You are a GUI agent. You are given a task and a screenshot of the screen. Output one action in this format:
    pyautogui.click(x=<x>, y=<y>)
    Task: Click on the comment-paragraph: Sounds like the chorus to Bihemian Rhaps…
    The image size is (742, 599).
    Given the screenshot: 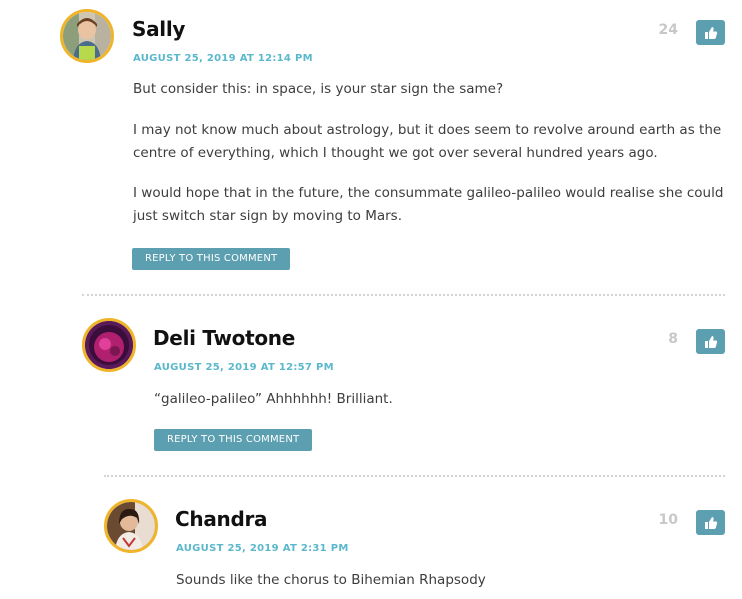 What is the action you would take?
    pyautogui.click(x=331, y=580)
    